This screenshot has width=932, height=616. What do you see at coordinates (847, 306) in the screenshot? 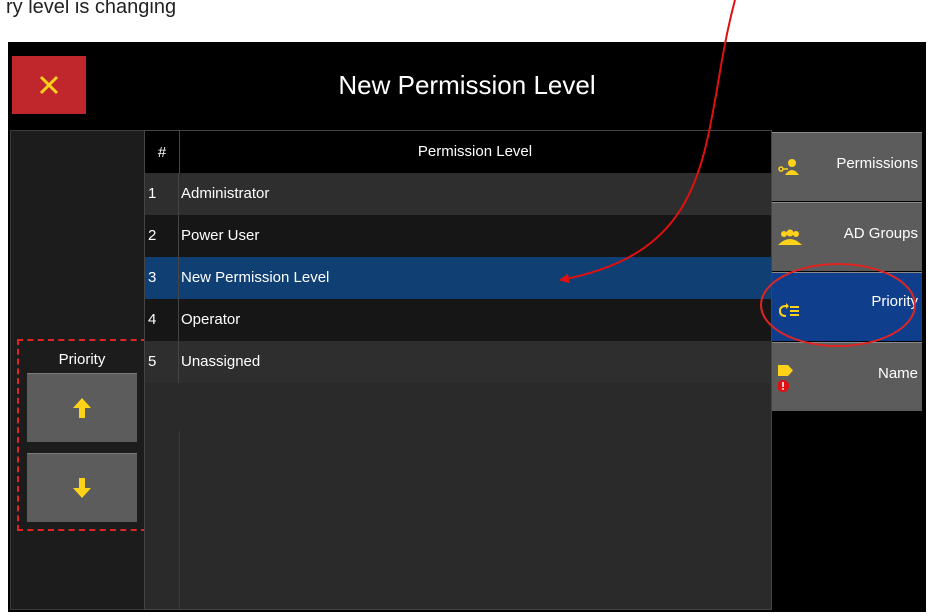
I see `nav-priority-button: Priority` at bounding box center [847, 306].